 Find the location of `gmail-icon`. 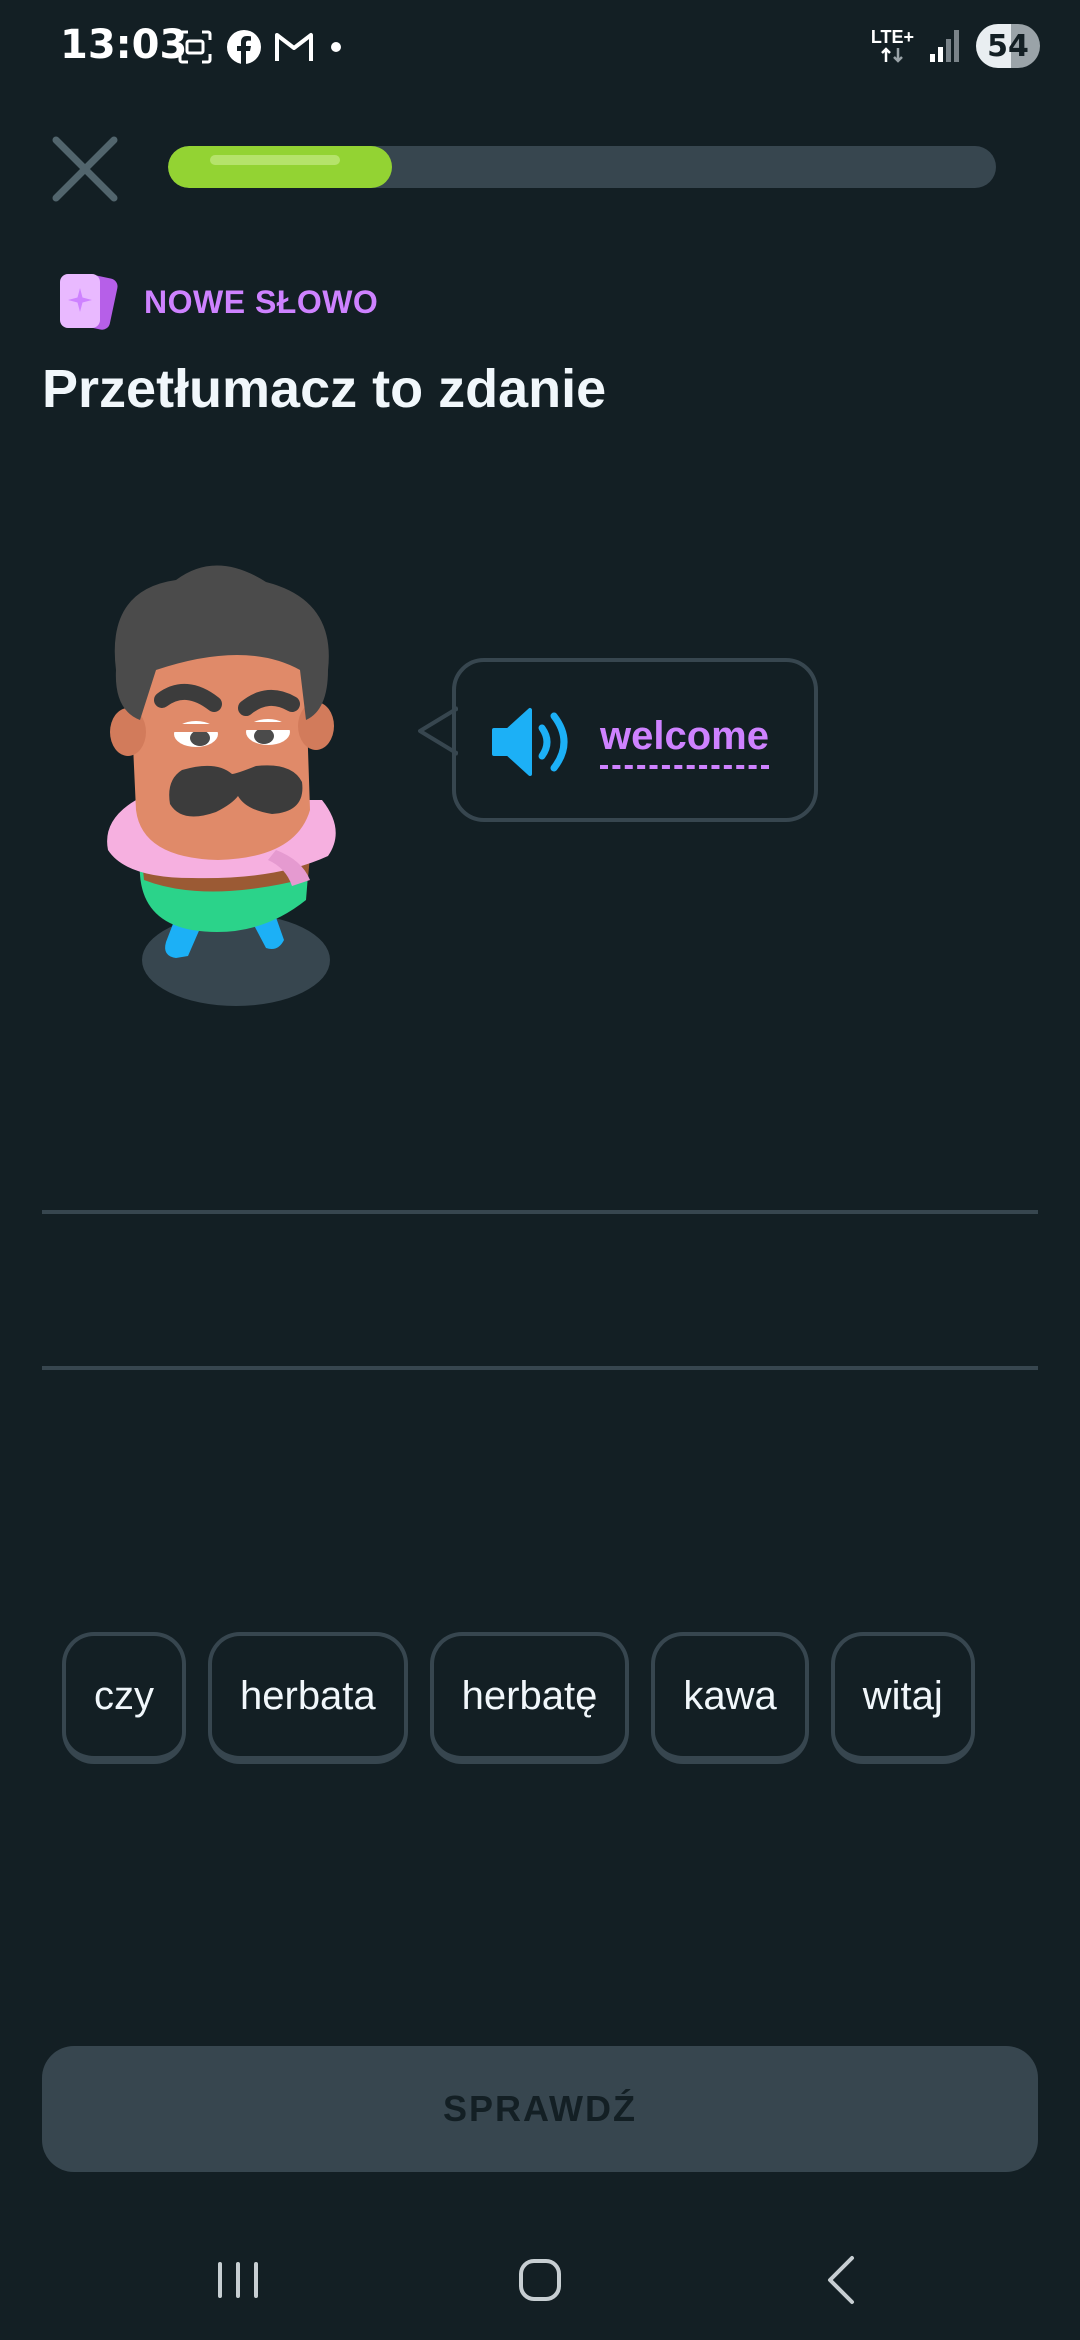

gmail-icon is located at coordinates (294, 47).